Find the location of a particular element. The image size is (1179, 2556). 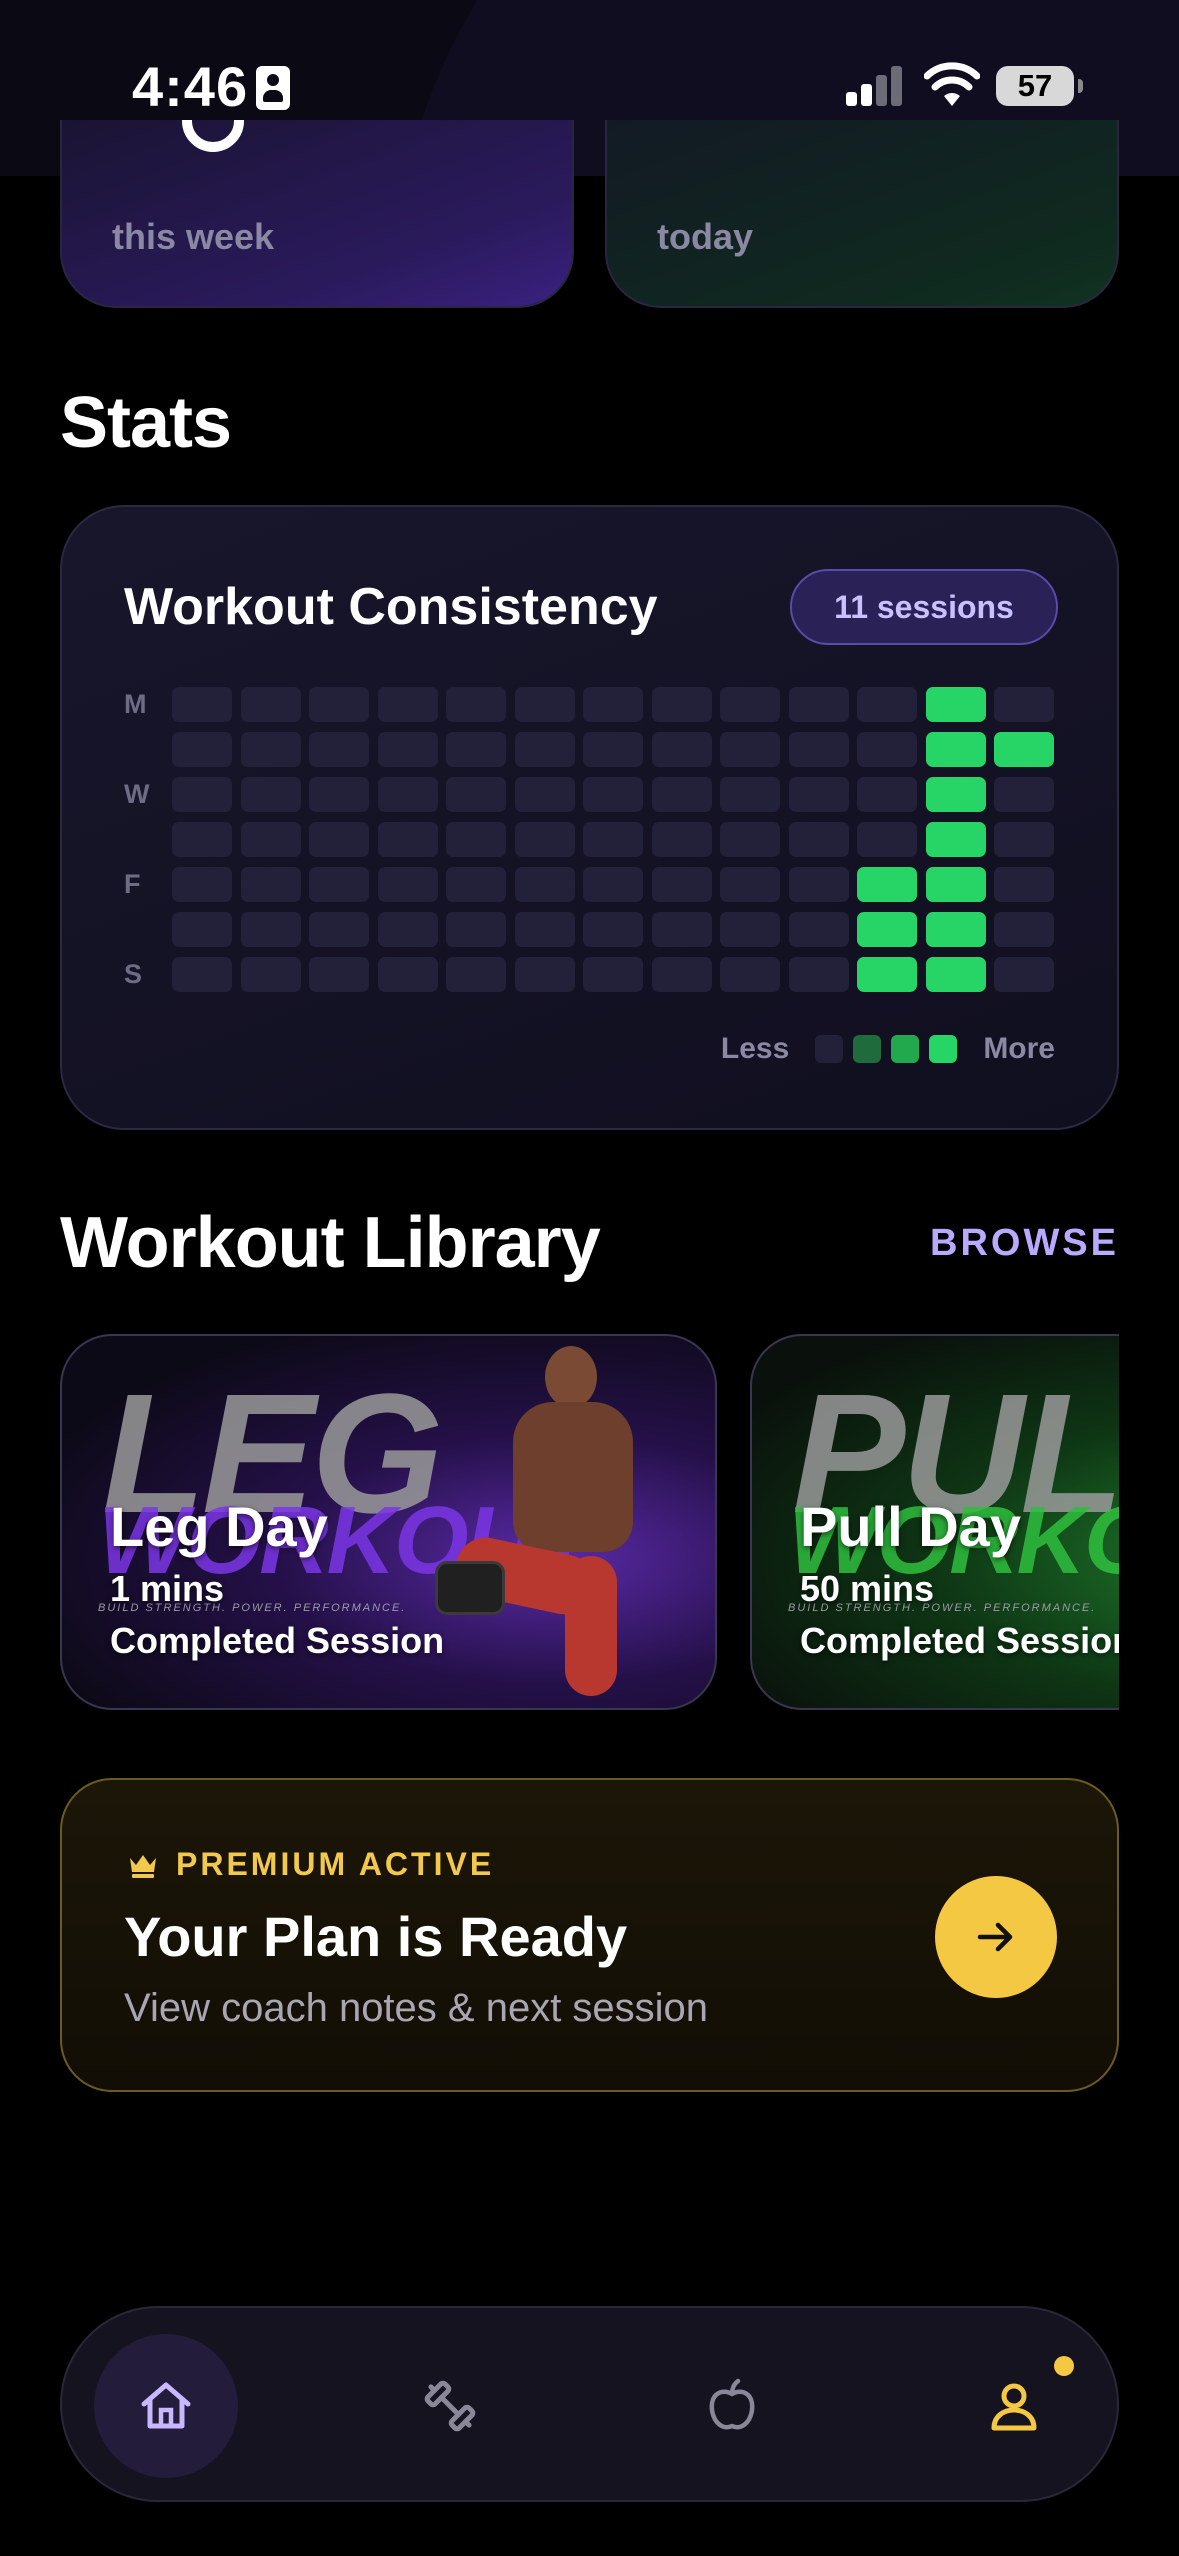

weekly-summary-label: this week is located at coordinates (193, 236).